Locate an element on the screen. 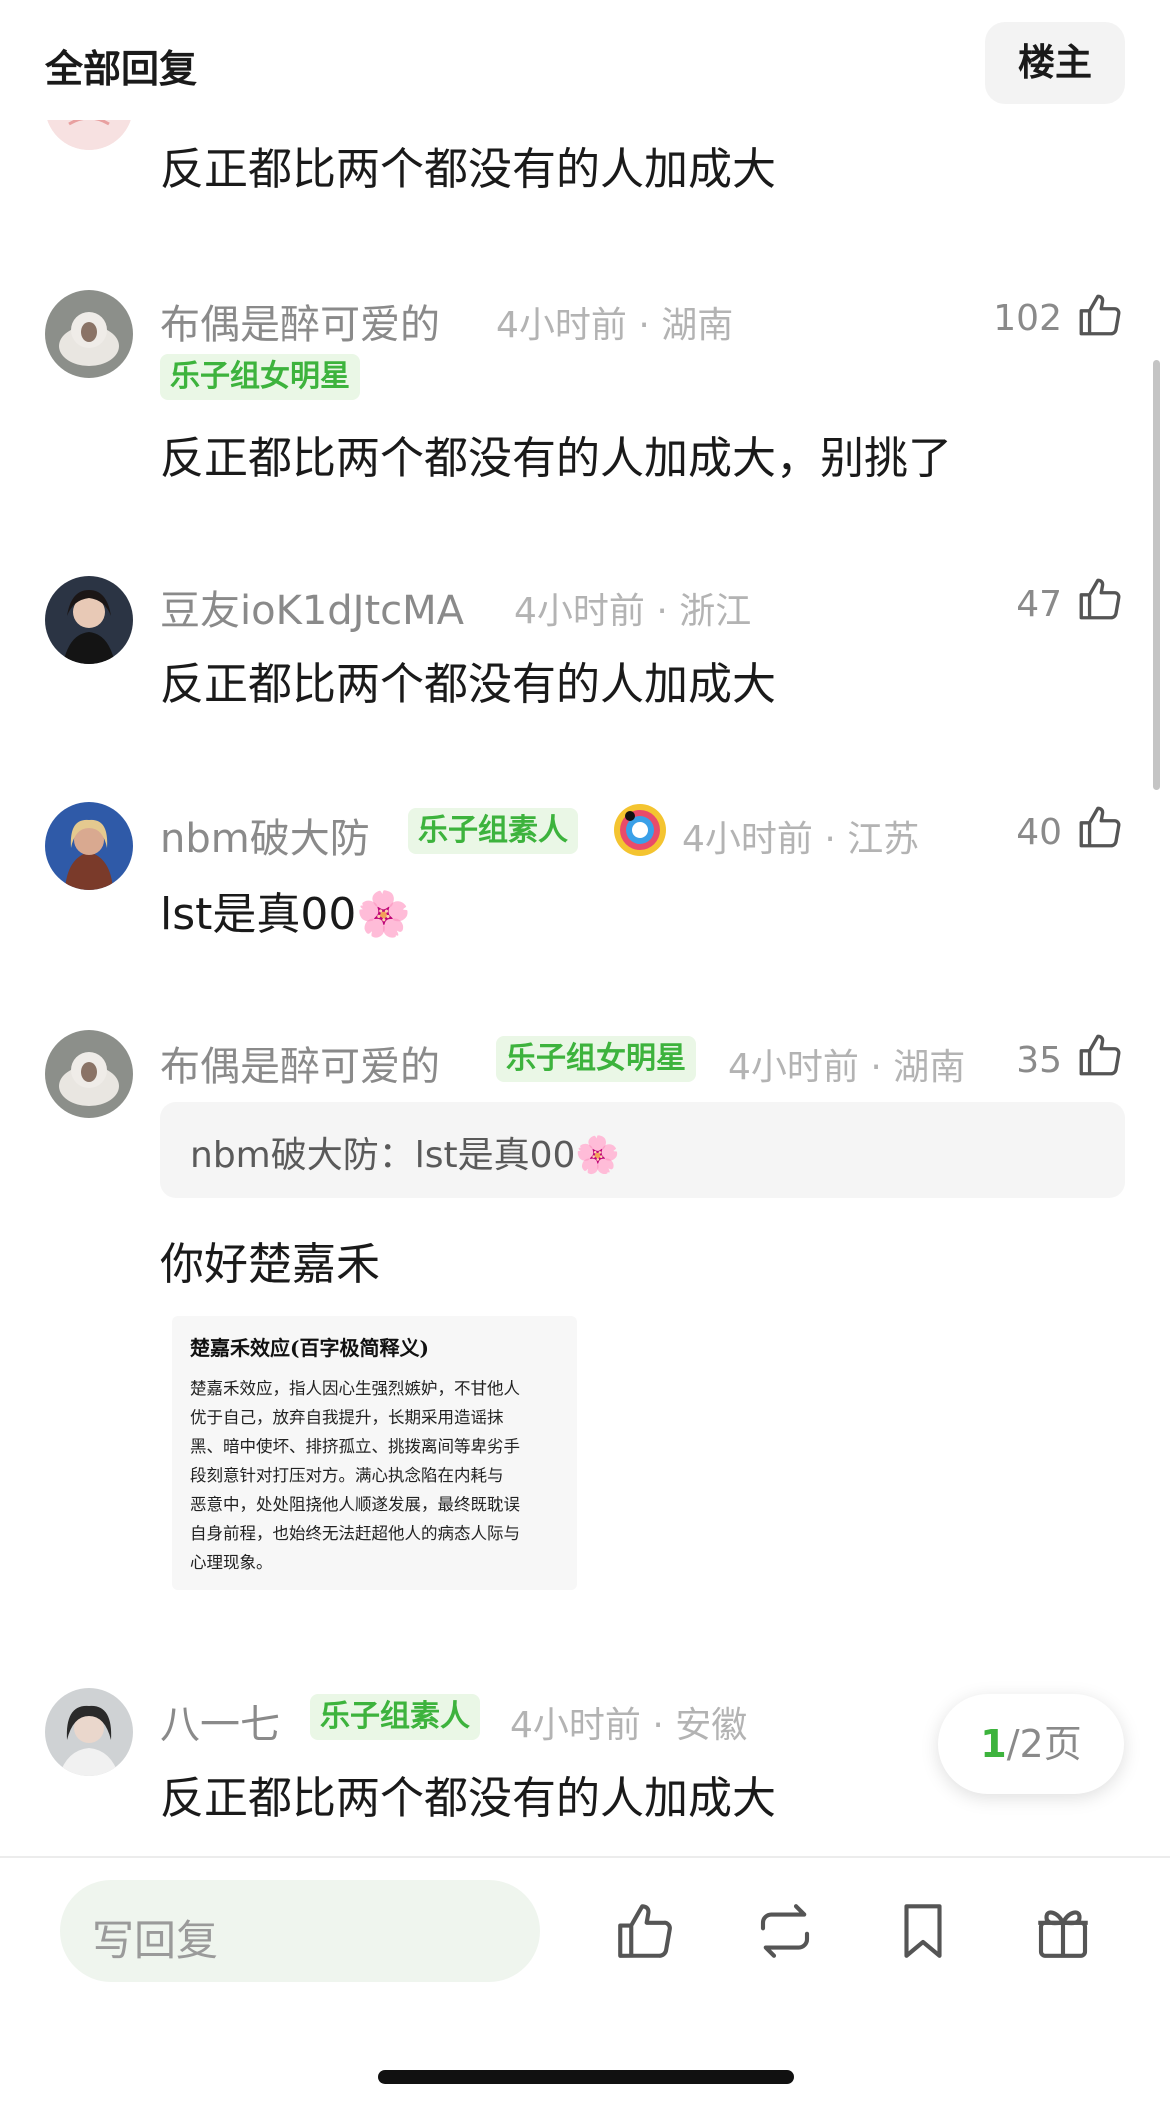  image-text-line: 自身前程，也始终无法赶超他人的病态人际与 is located at coordinates (355, 1533).